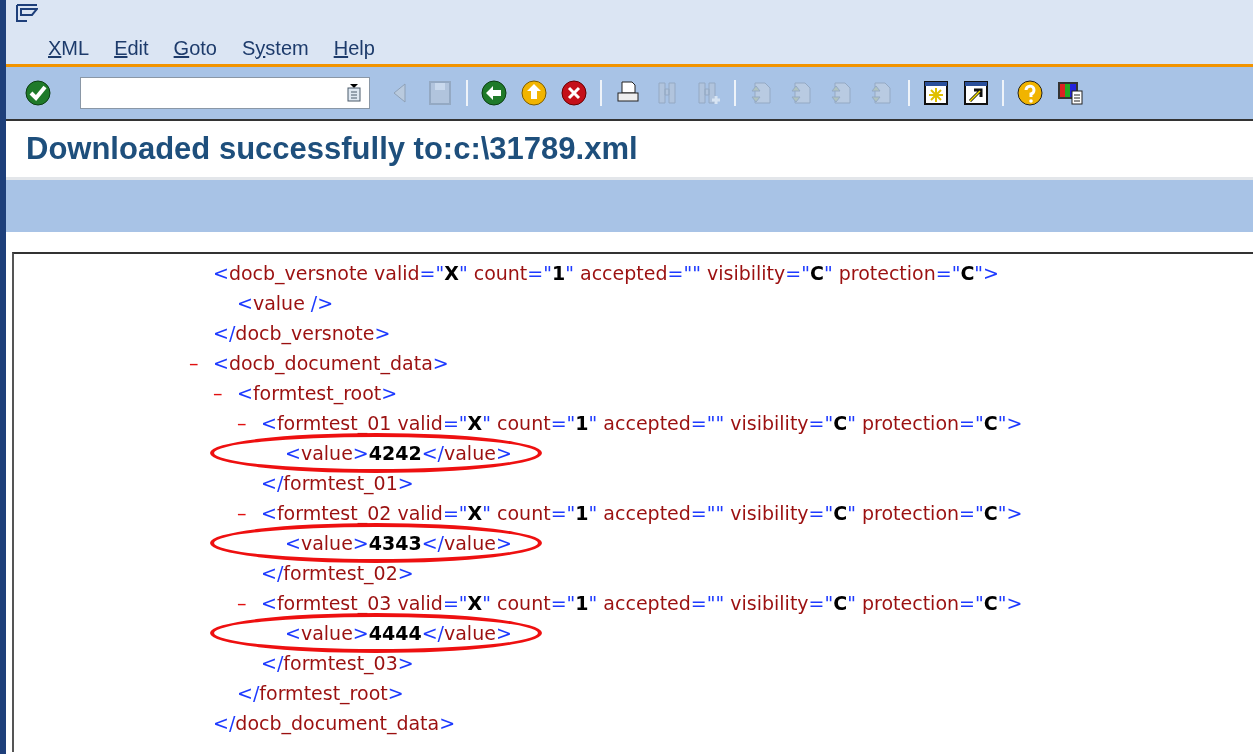 Image resolution: width=1253 pixels, height=754 pixels. What do you see at coordinates (317, 393) in the screenshot?
I see `xml-line: <formtest_root>` at bounding box center [317, 393].